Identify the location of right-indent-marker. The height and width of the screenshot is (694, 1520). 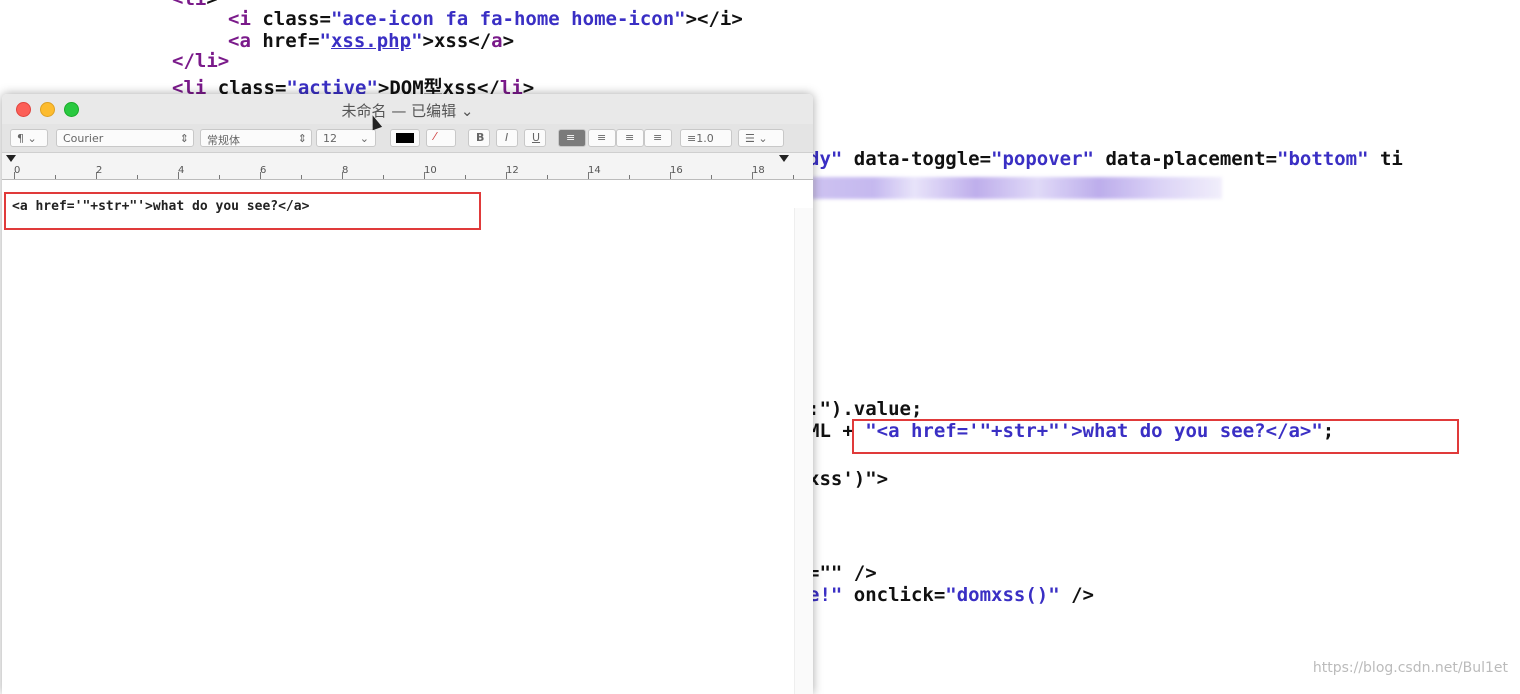
(784, 158).